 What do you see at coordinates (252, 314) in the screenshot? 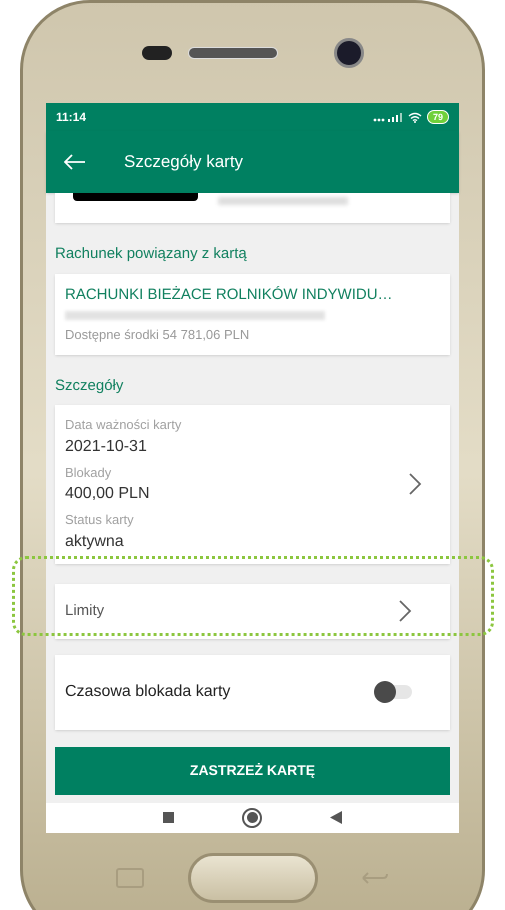
I see `account-card: RACHUNKI BIEŻACE ROLNIKÓW INDYWIDU… Dostępne środki 54 781,06 PLN` at bounding box center [252, 314].